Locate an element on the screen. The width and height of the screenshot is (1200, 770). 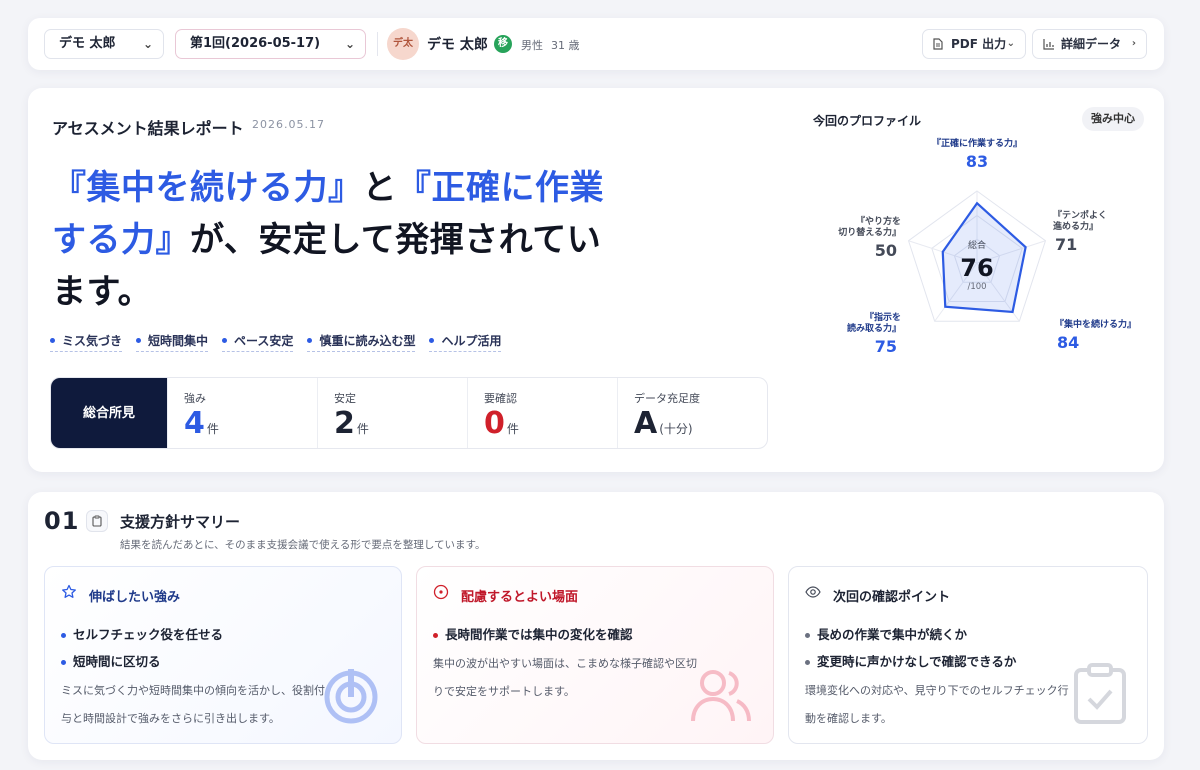
radar-axis-score: 75 is located at coordinates (886, 346).